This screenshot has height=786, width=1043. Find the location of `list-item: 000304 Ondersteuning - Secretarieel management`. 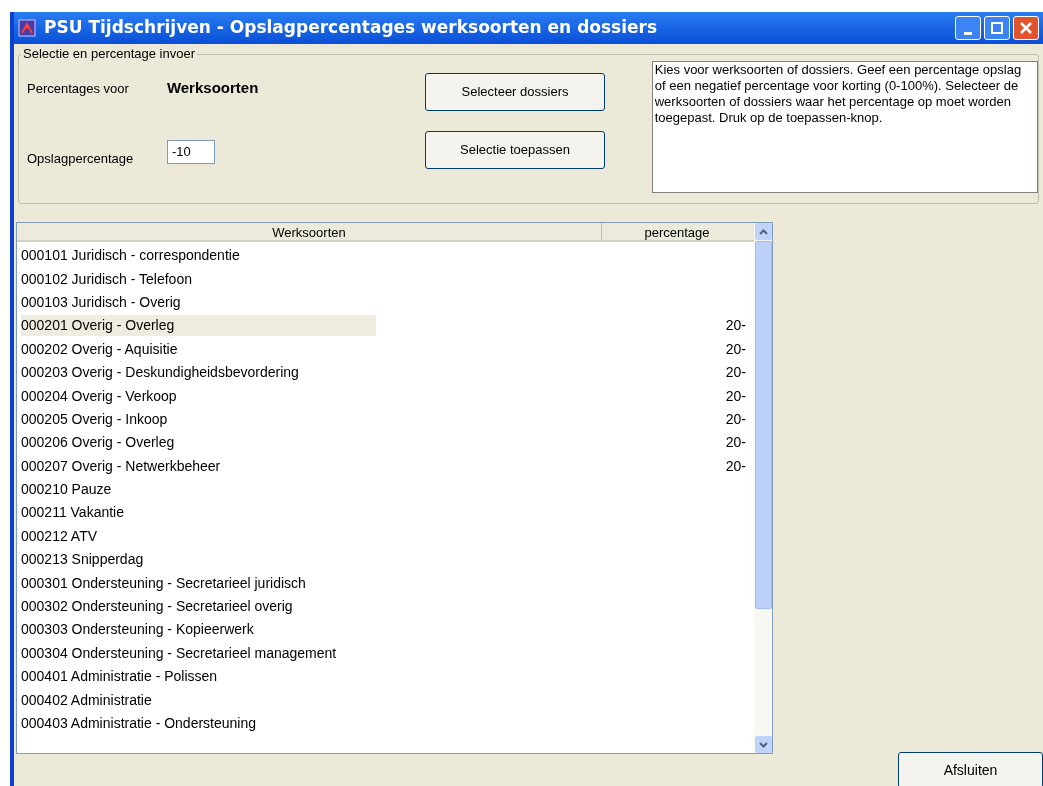

list-item: 000304 Ondersteuning - Secretarieel management is located at coordinates (198, 653).